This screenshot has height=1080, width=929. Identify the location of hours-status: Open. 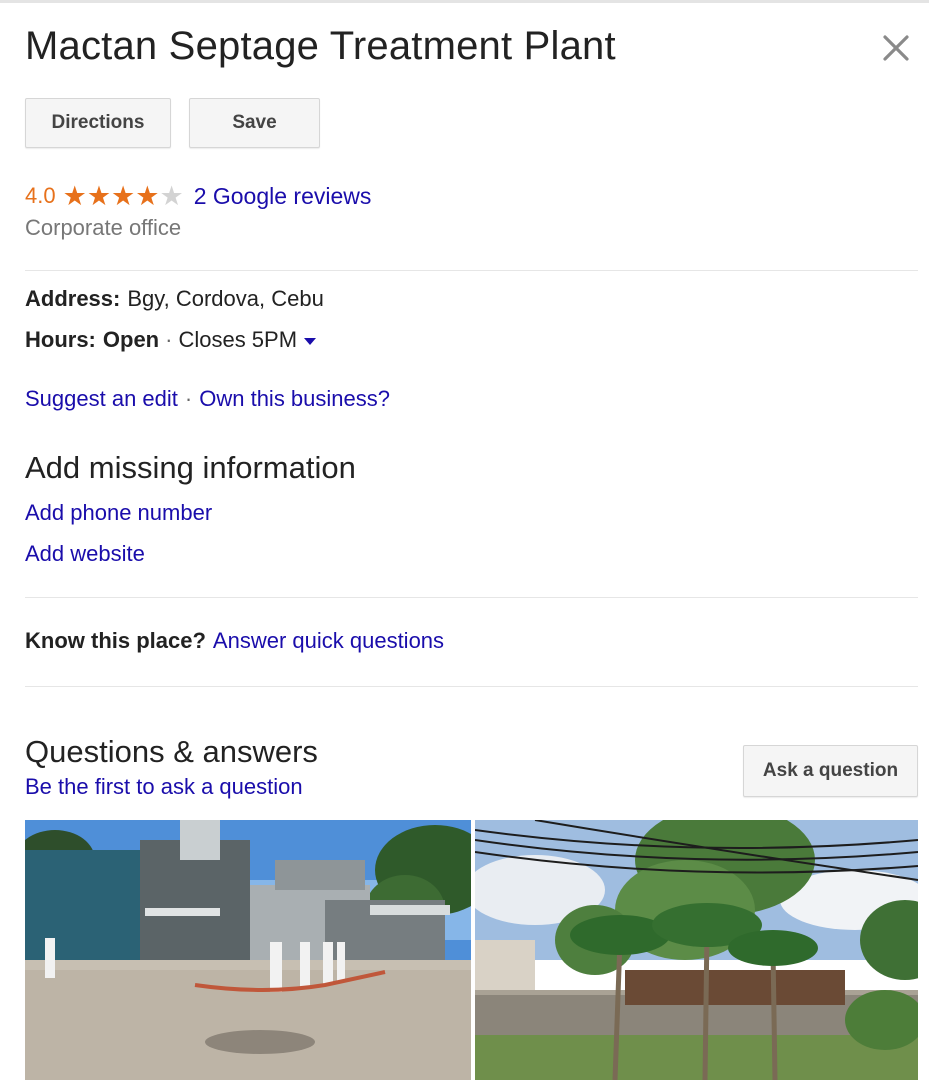
(131, 339).